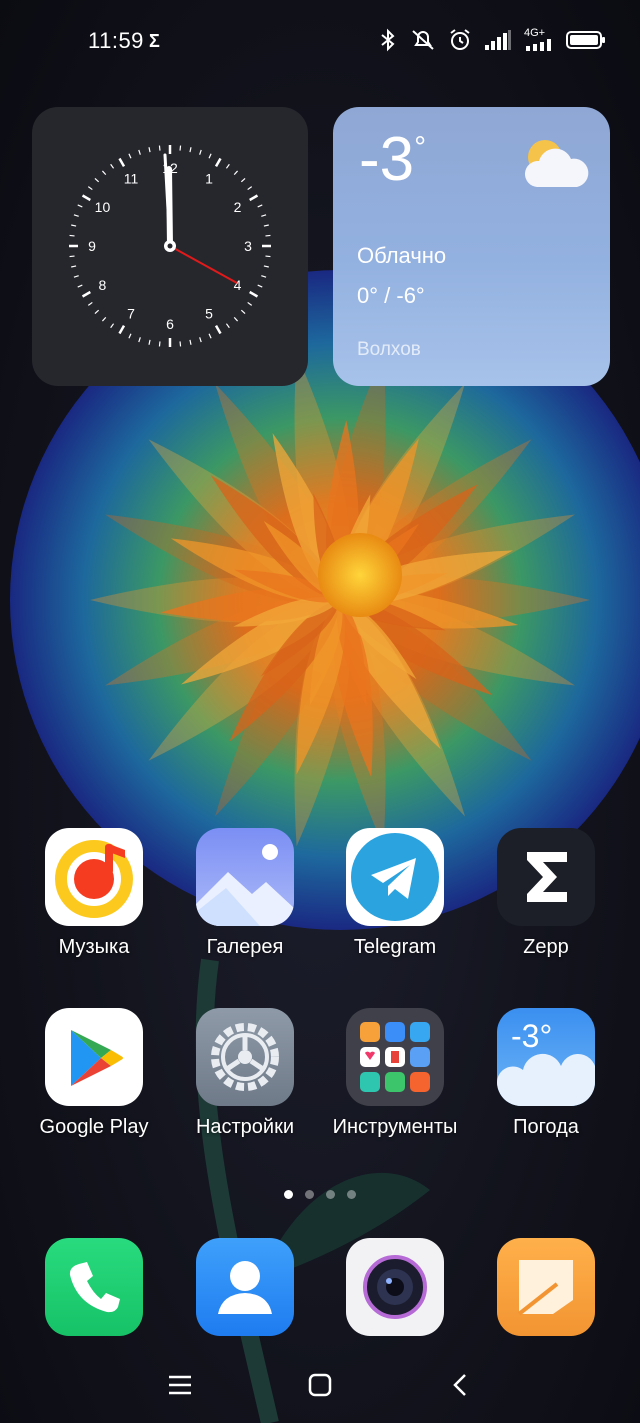 The width and height of the screenshot is (640, 1423). What do you see at coordinates (532, 1036) in the screenshot?
I see `weather-app-temp: -3°` at bounding box center [532, 1036].